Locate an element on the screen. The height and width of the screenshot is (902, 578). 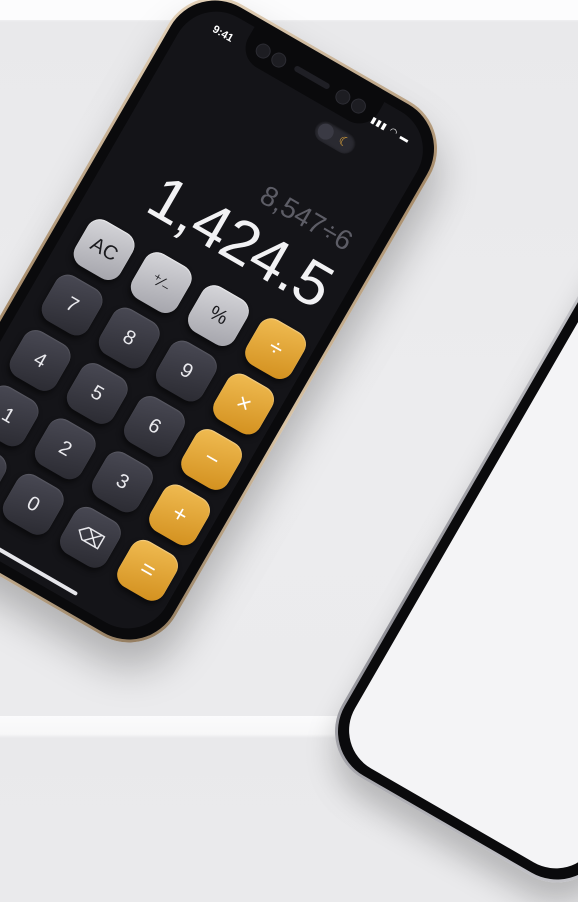
all-clear-button: AC is located at coordinates (104, 250).